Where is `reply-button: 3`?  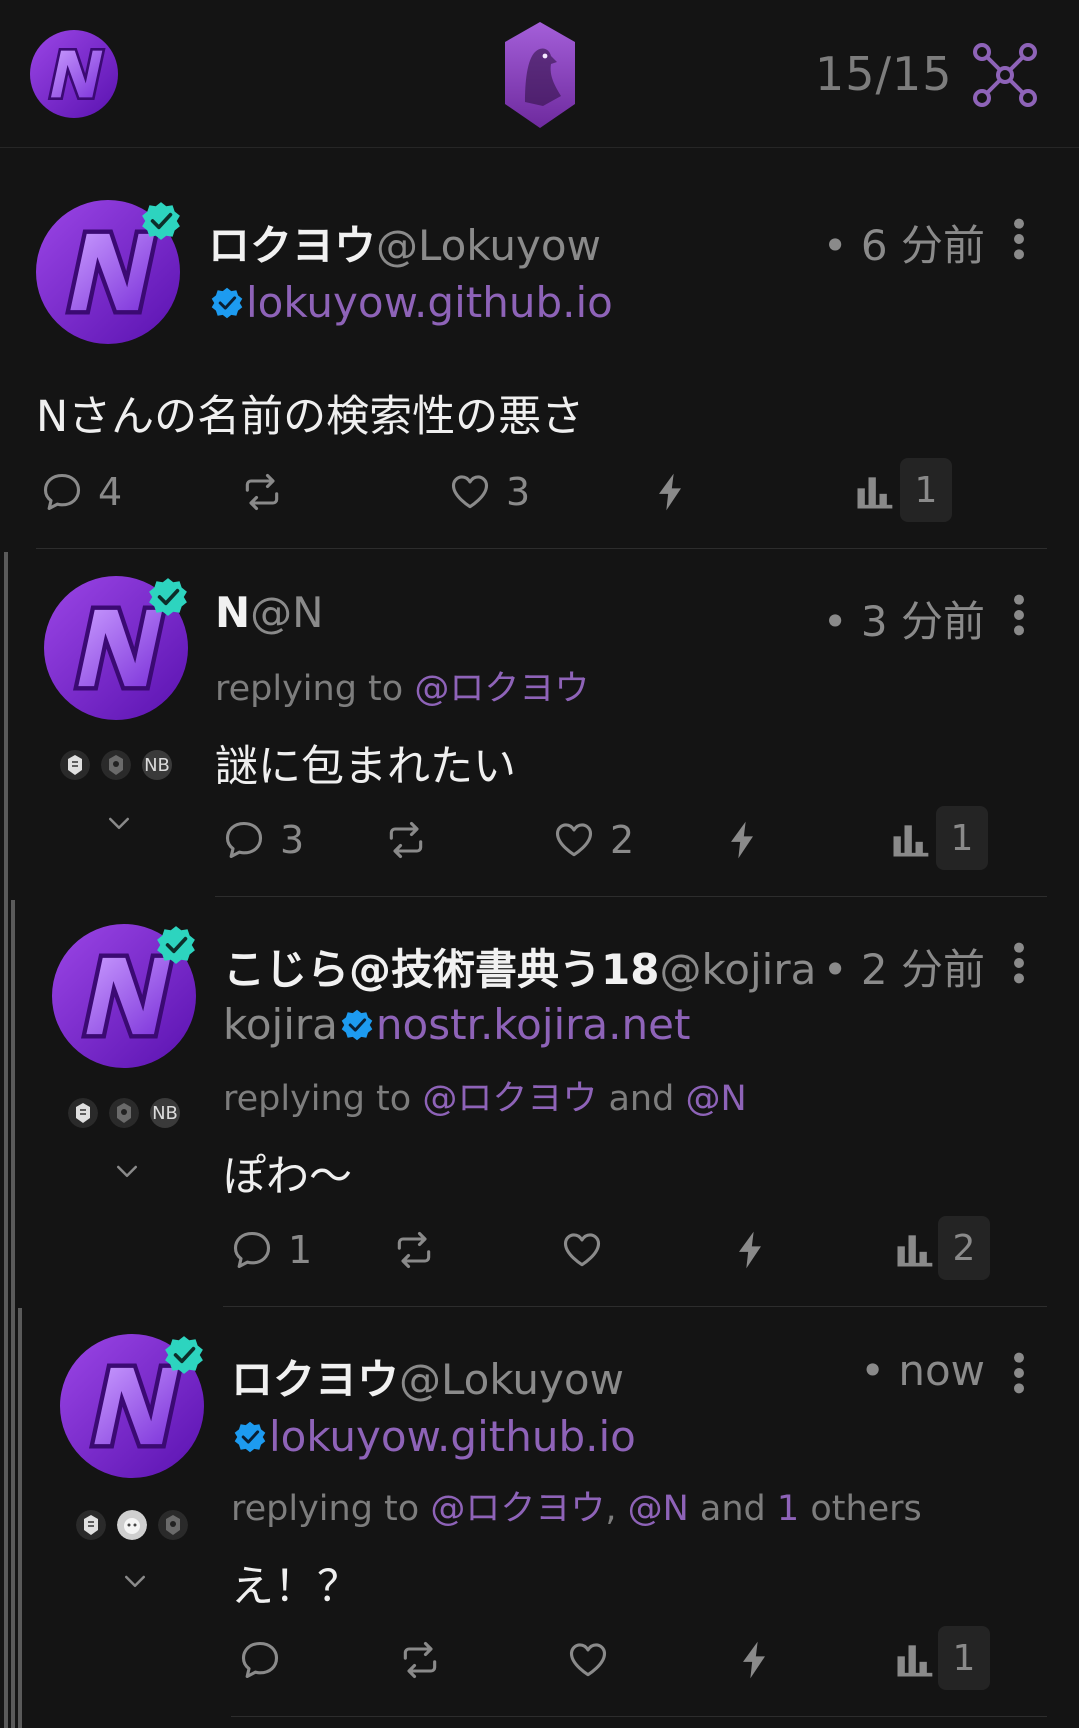 reply-button: 3 is located at coordinates (263, 840).